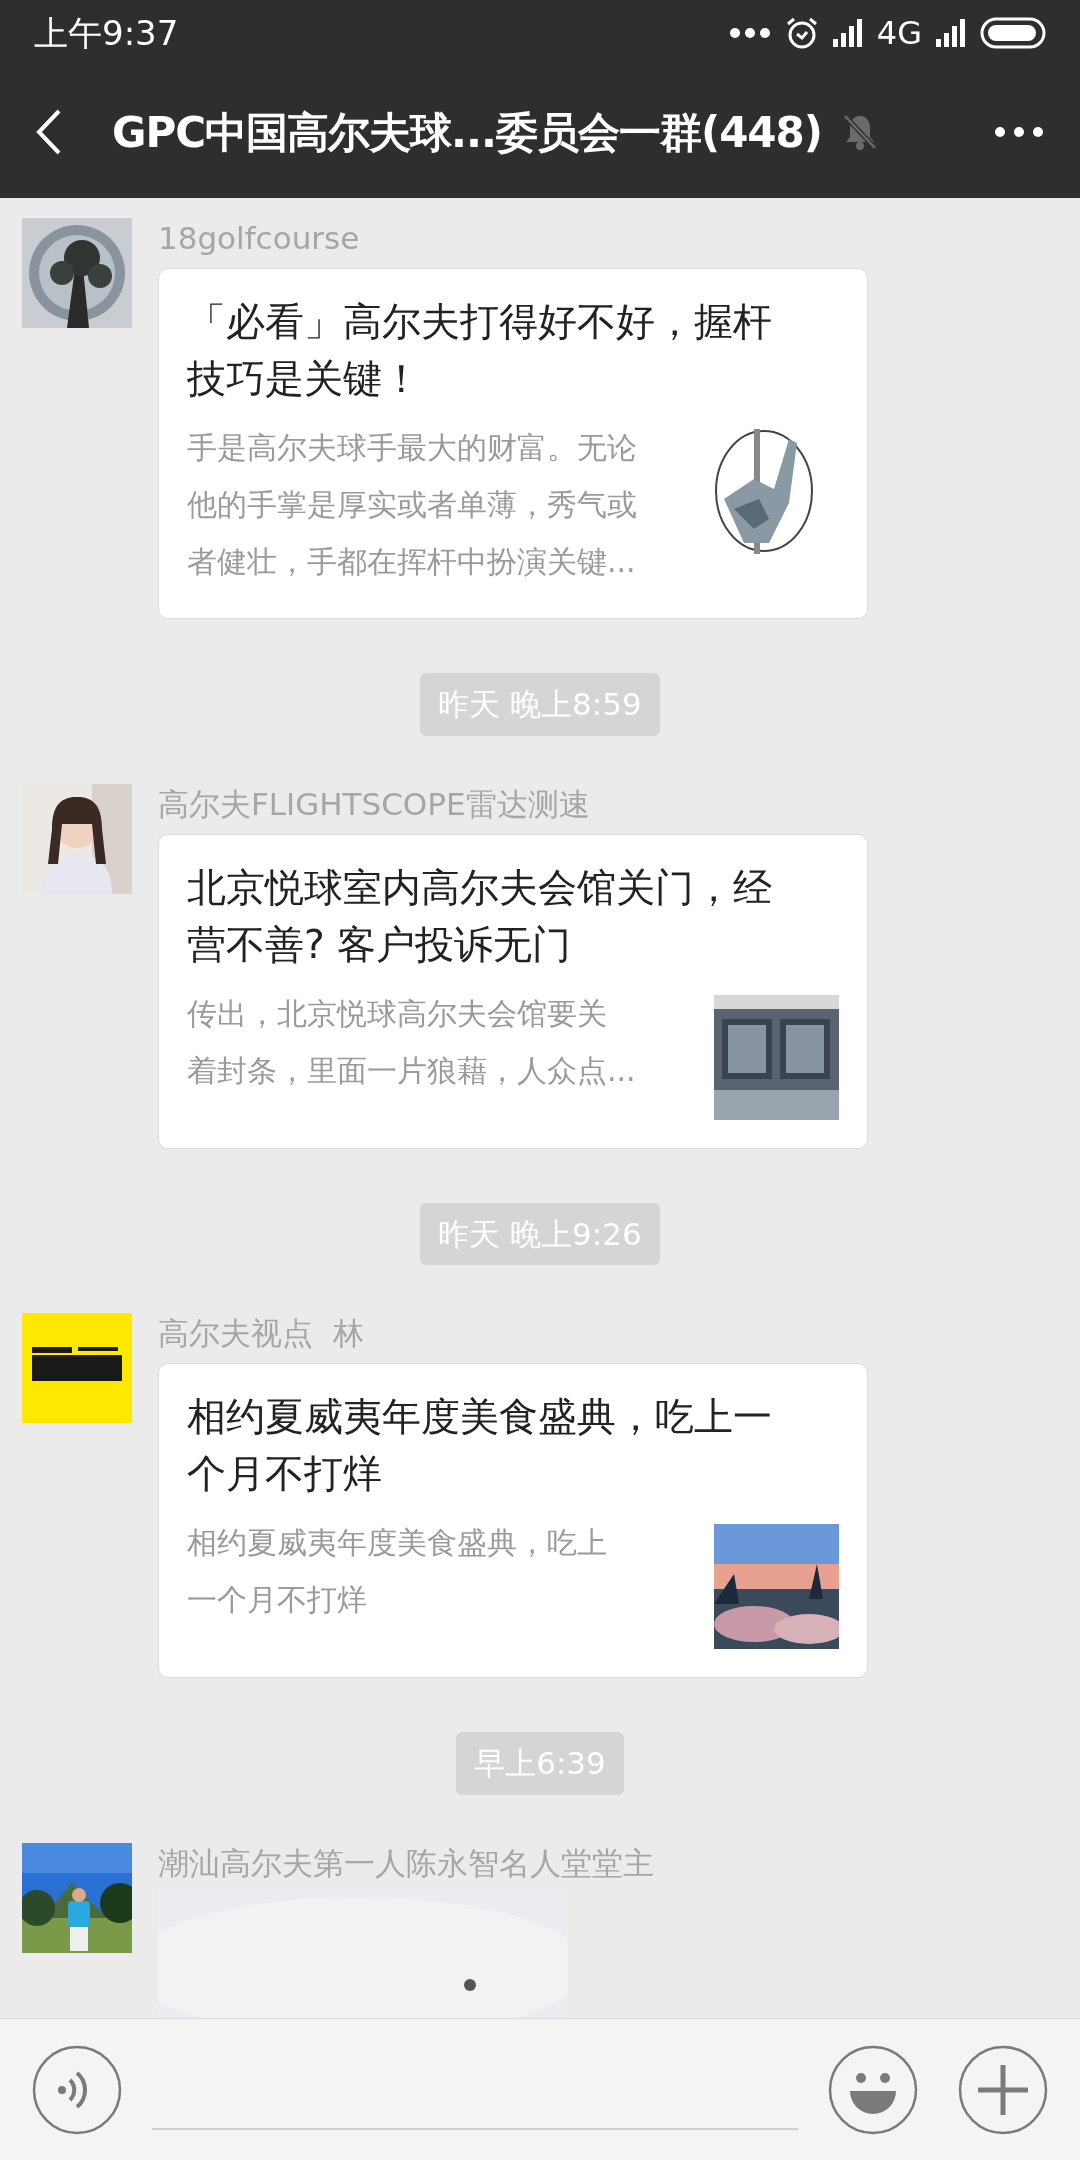 The height and width of the screenshot is (2160, 1080). I want to click on status-time: 上午9:37, so click(106, 33).